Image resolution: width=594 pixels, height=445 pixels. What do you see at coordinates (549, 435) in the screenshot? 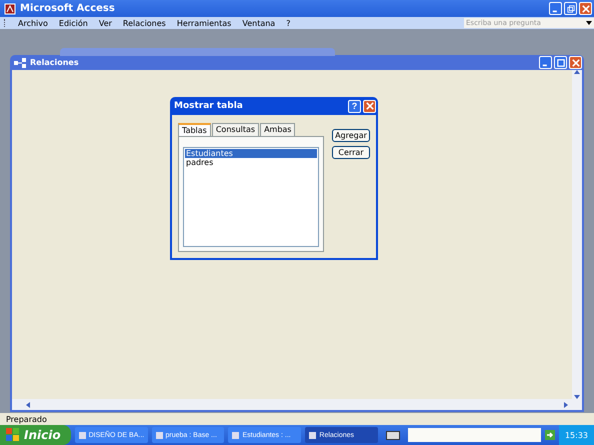
I see `go-arrow-icon` at bounding box center [549, 435].